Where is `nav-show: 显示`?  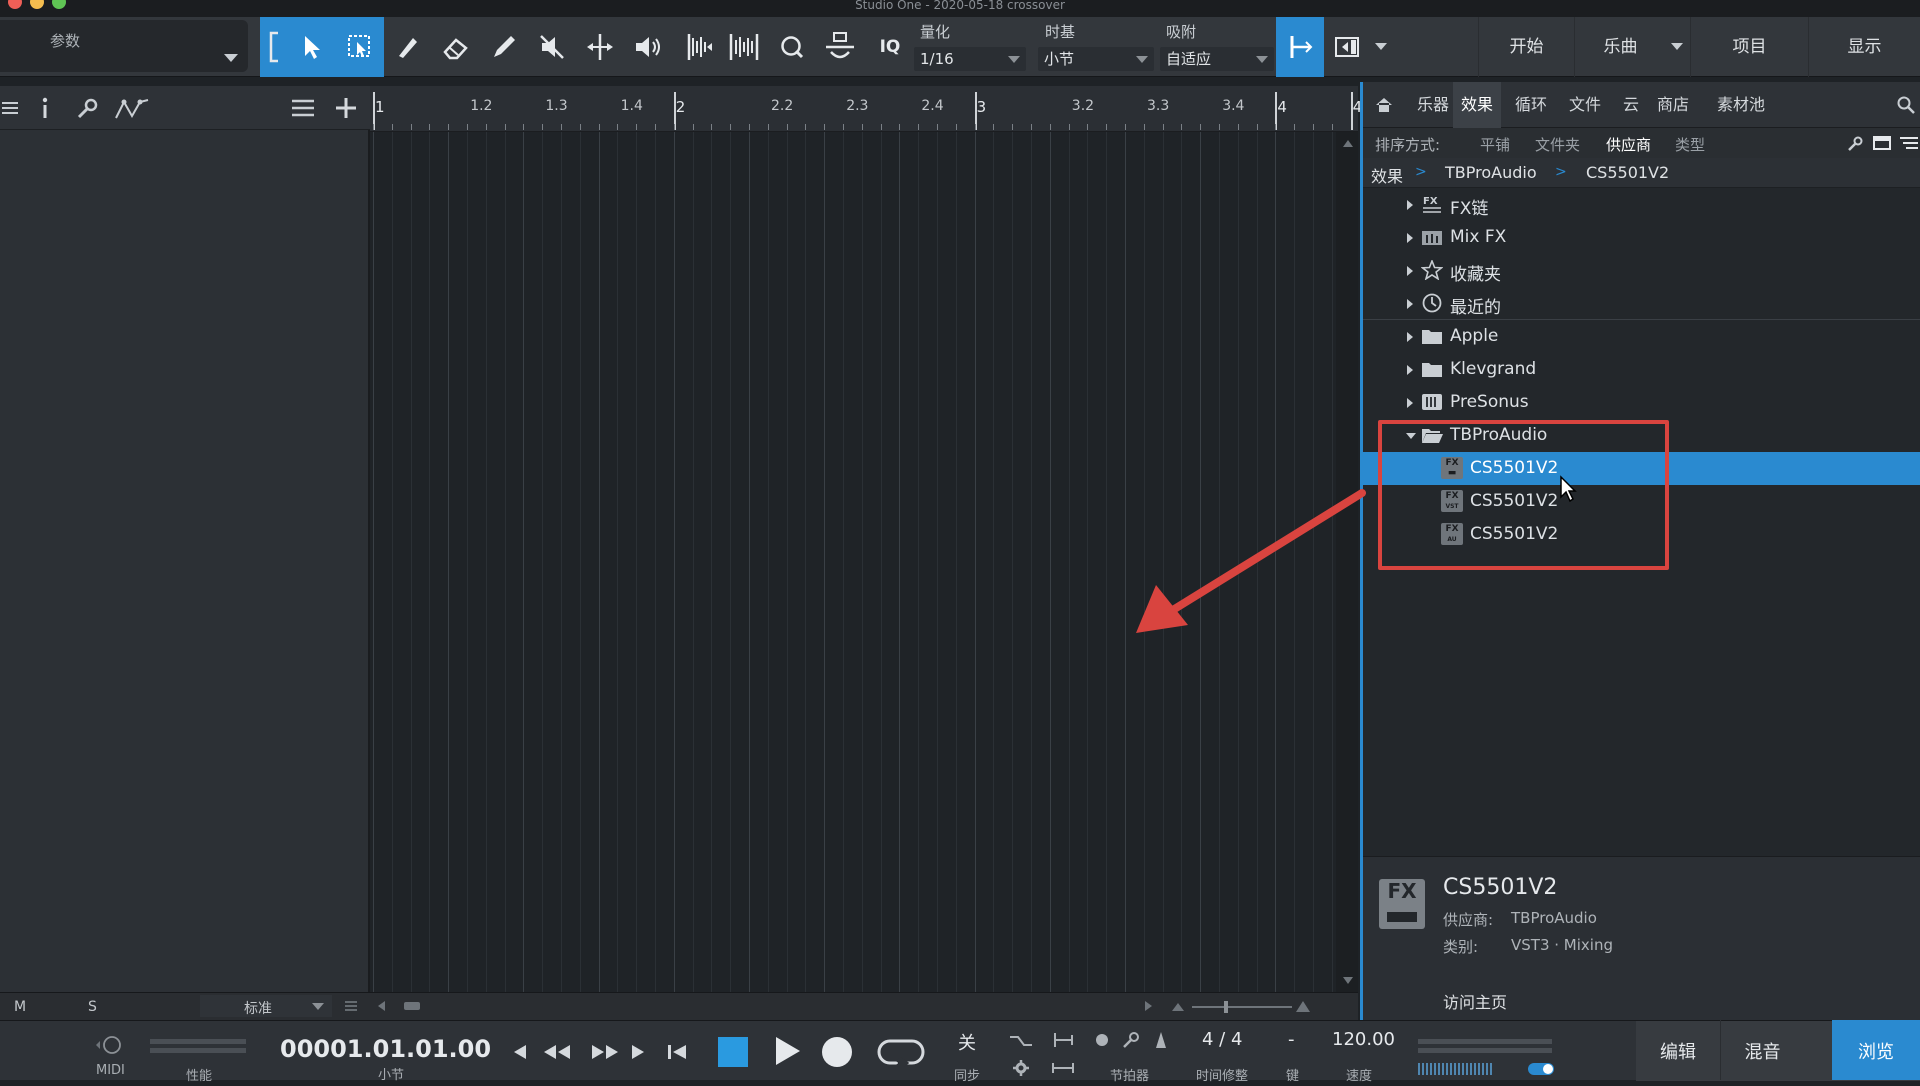
nav-show: 显示 is located at coordinates (1864, 47).